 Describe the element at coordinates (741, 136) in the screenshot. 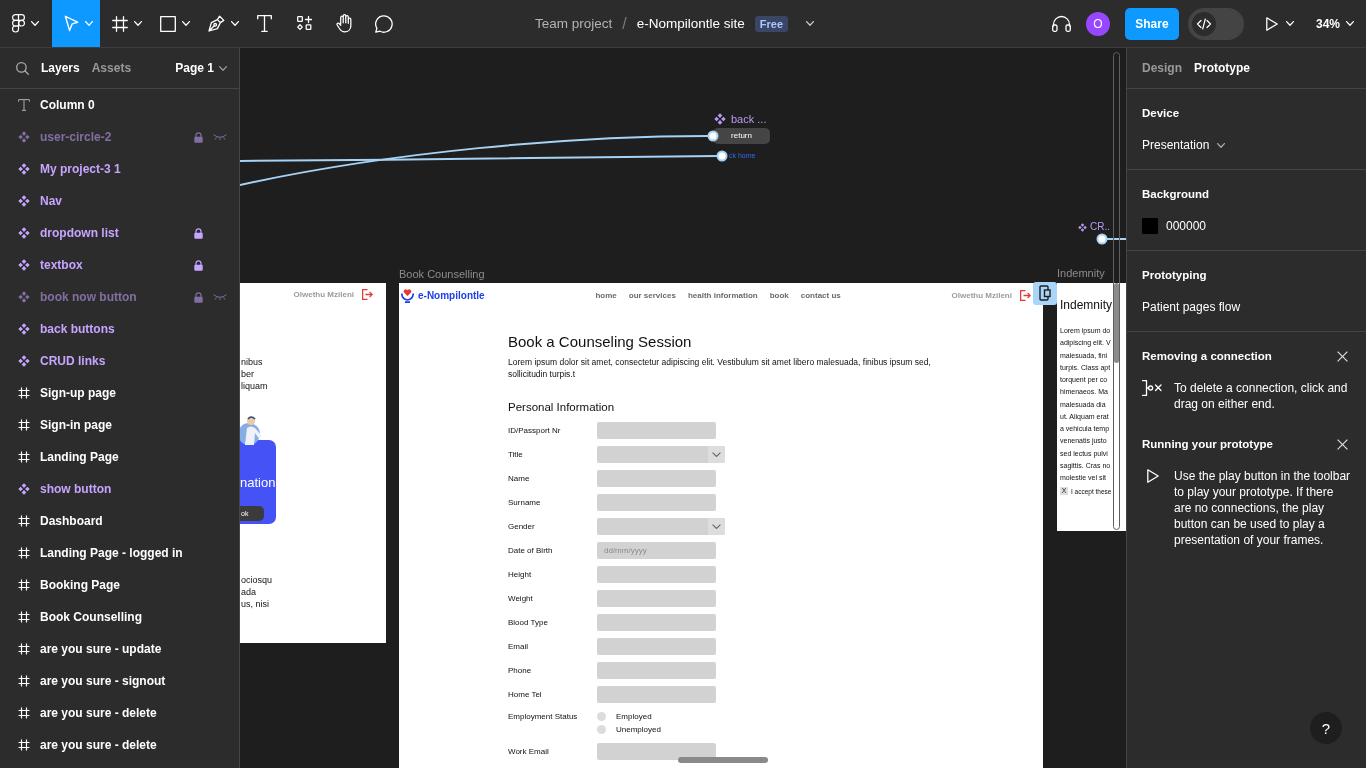

I see `return-button: return` at that location.